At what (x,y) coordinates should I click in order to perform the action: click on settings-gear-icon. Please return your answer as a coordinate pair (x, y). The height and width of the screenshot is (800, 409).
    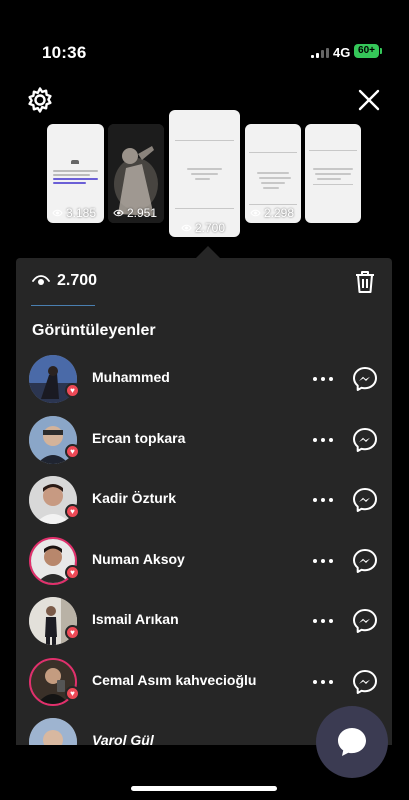
    Looking at the image, I should click on (40, 100).